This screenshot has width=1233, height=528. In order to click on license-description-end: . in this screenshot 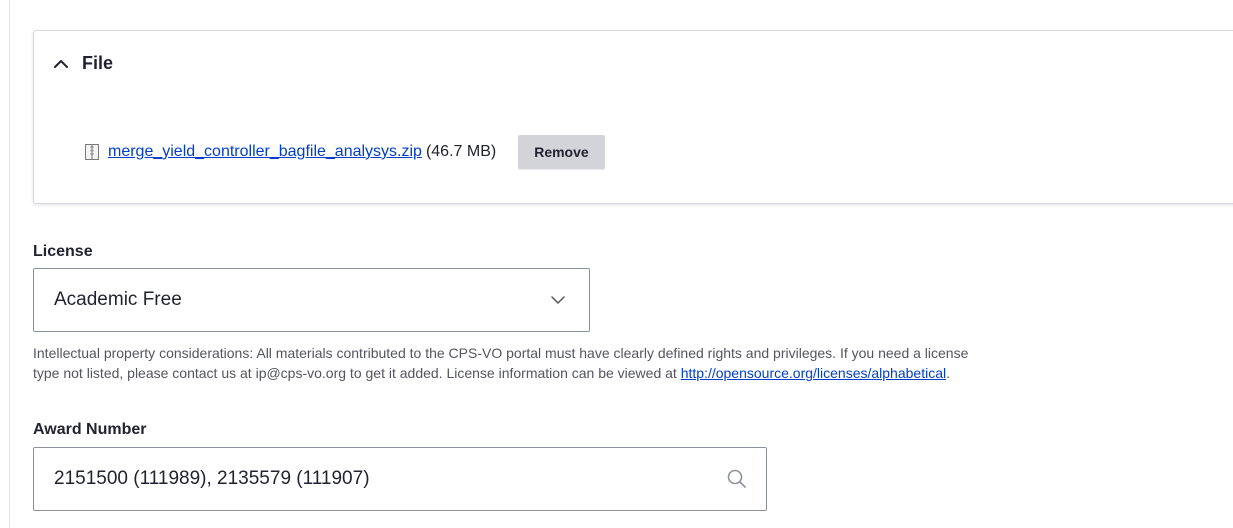, I will do `click(948, 373)`.